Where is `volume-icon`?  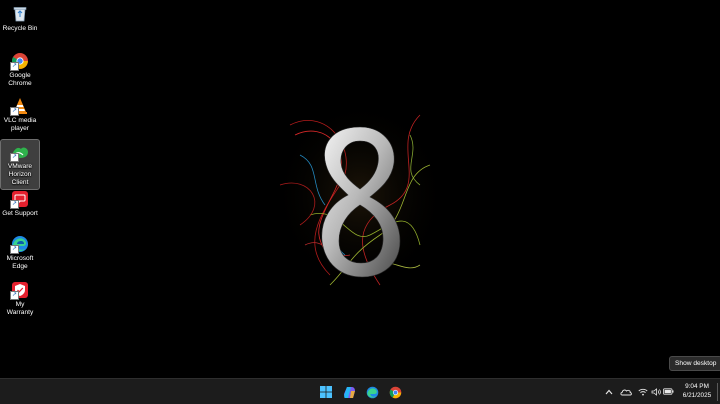
volume-icon is located at coordinates (656, 391).